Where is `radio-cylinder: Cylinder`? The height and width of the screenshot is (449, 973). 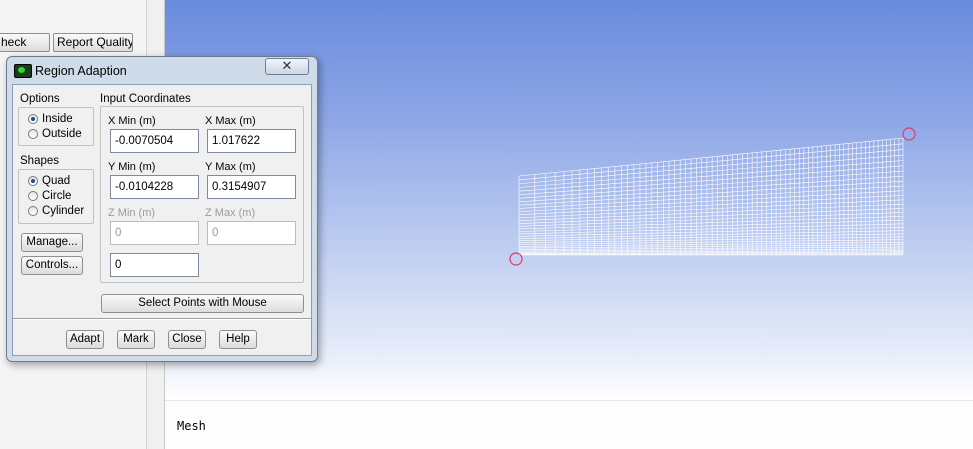 radio-cylinder: Cylinder is located at coordinates (56, 211).